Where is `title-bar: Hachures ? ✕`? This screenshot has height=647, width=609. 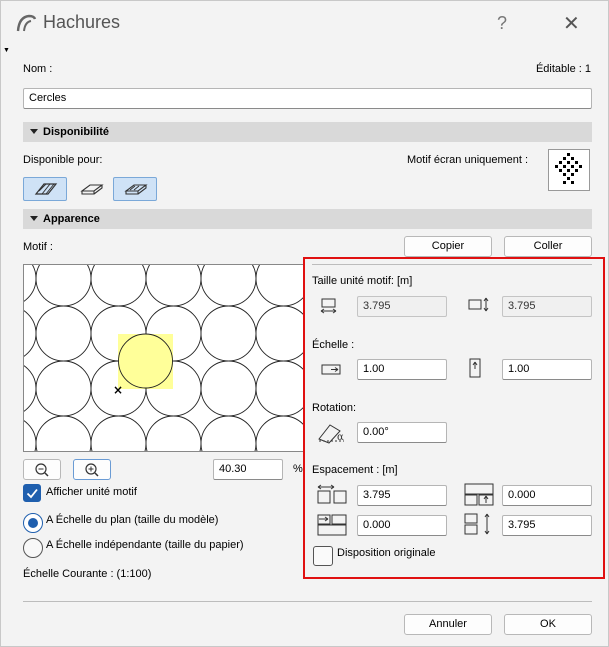
title-bar: Hachures ? ✕ is located at coordinates (304, 23).